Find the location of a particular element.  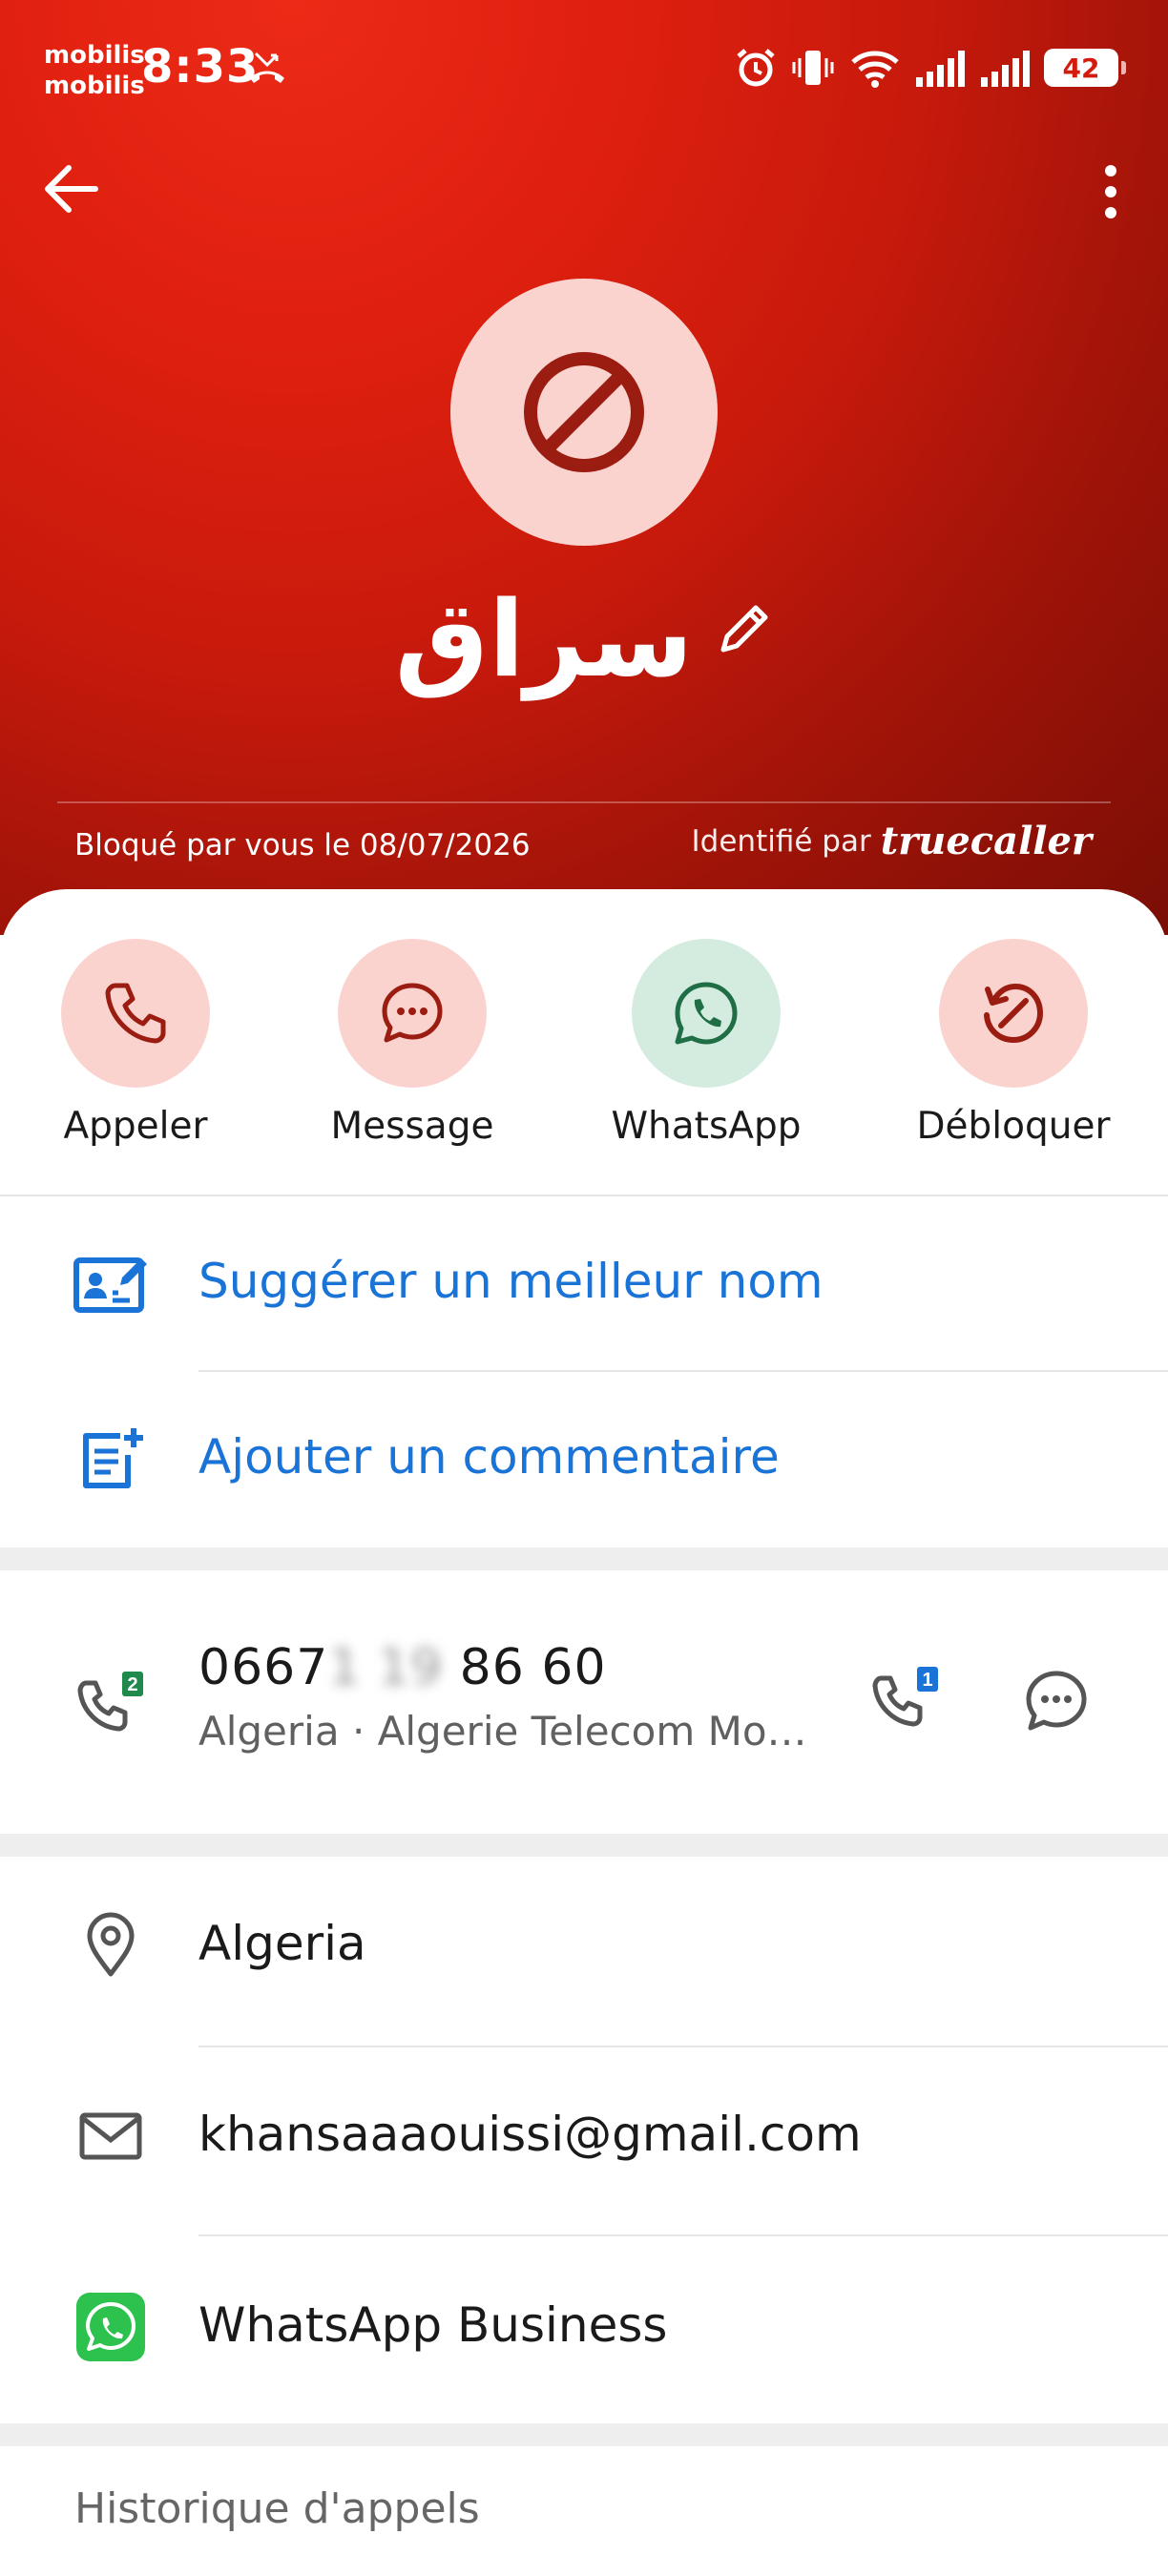

unblock-action: Débloquer is located at coordinates (1013, 1043).